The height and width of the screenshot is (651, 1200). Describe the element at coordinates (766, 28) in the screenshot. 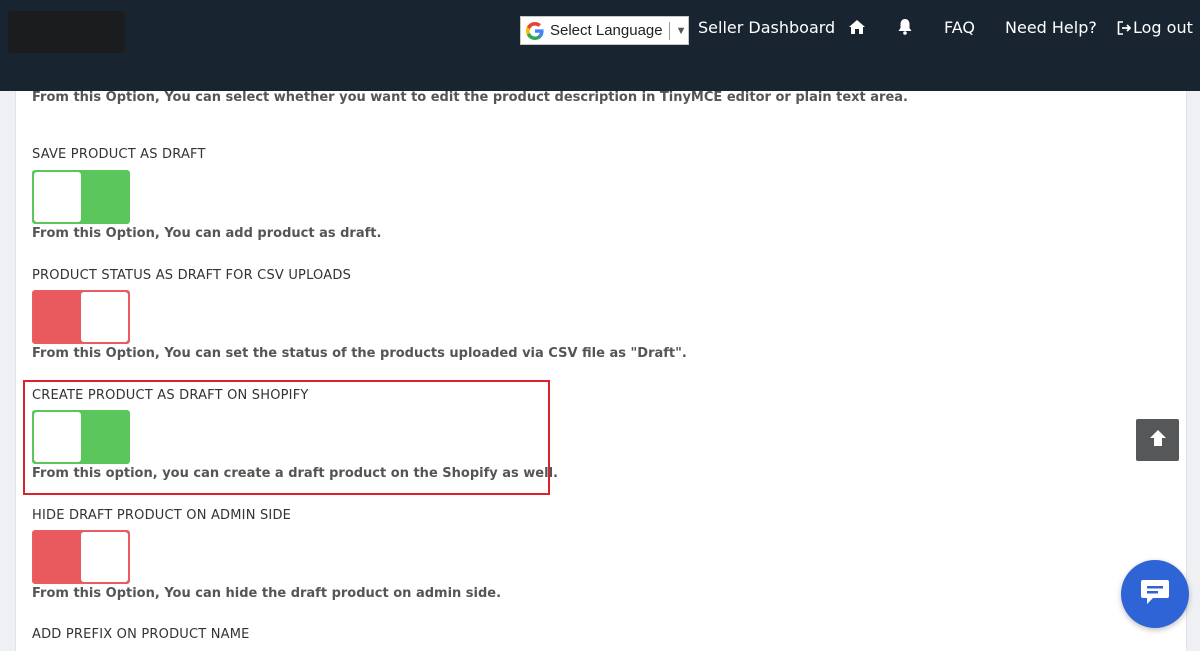

I see `nav-seller-dashboard: Seller Dashboard` at that location.